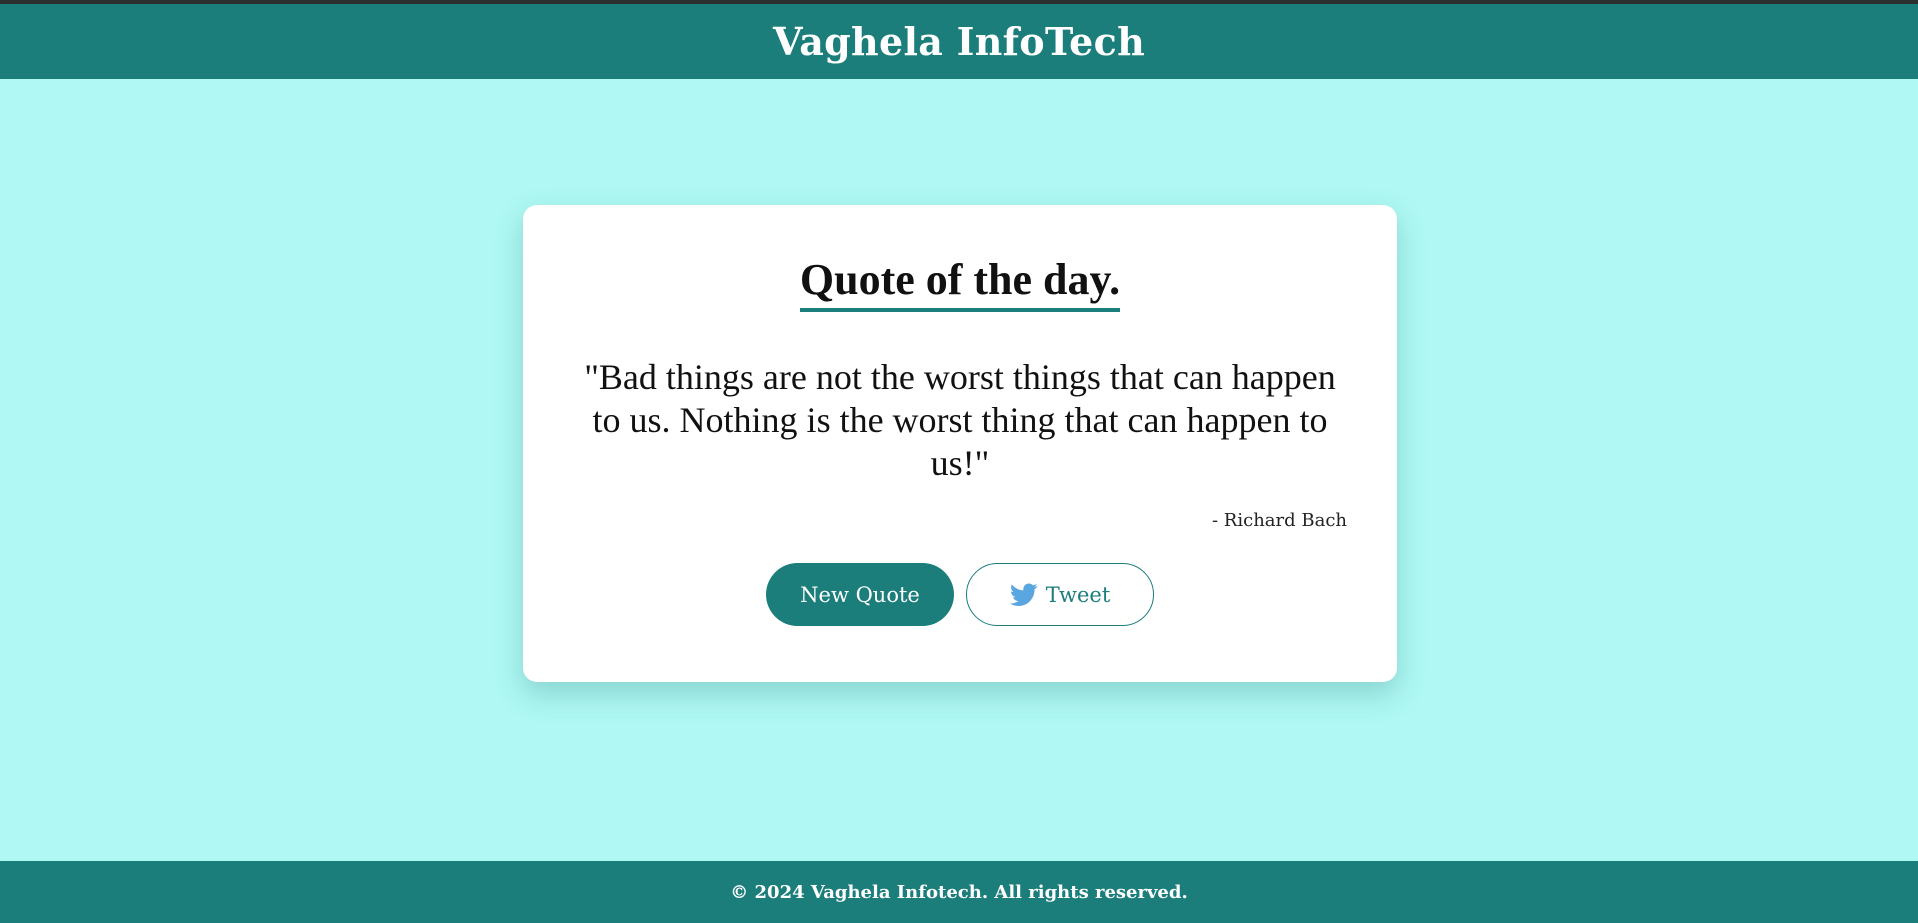 Image resolution: width=1918 pixels, height=923 pixels. What do you see at coordinates (960, 594) in the screenshot?
I see `button-row: New Quote Tweet` at bounding box center [960, 594].